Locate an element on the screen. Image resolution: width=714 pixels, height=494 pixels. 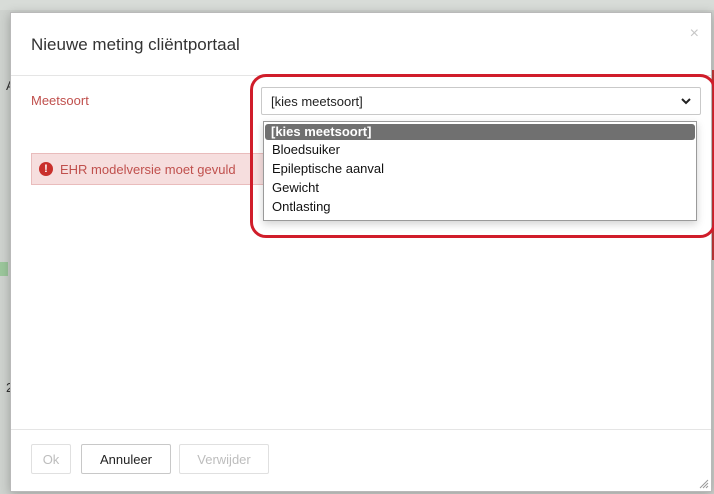
dialog-header: Nieuwe meting cliëntportaal × is located at coordinates (361, 44).